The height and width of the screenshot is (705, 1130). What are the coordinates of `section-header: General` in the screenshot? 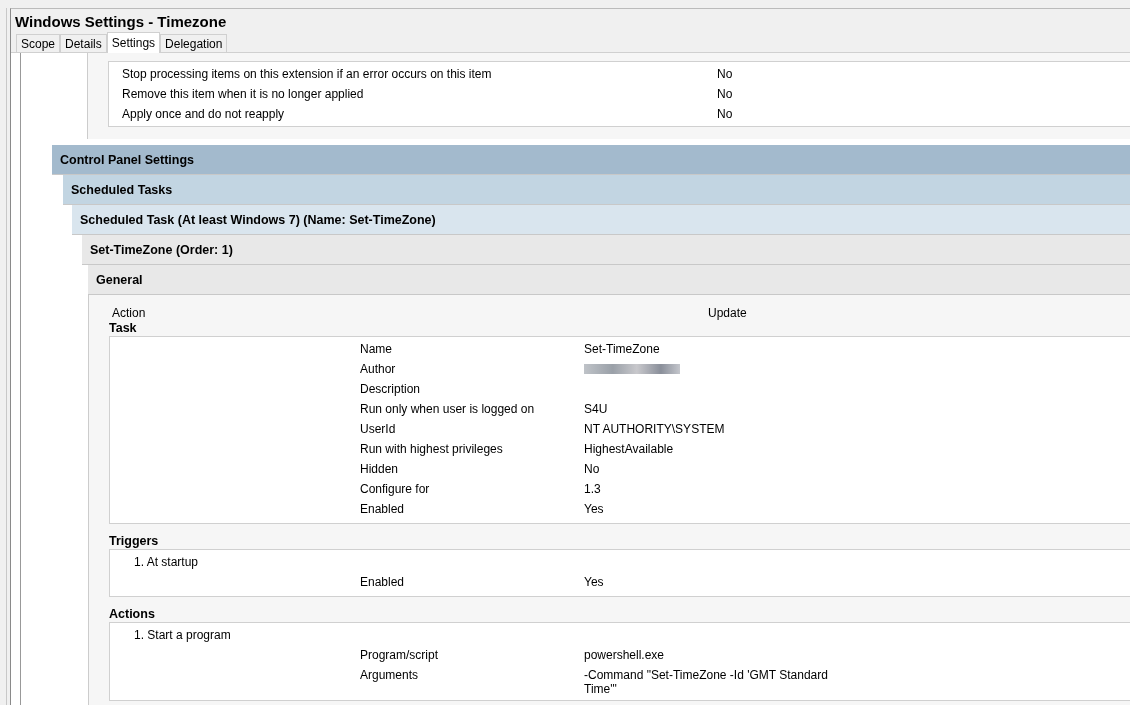 It's located at (609, 280).